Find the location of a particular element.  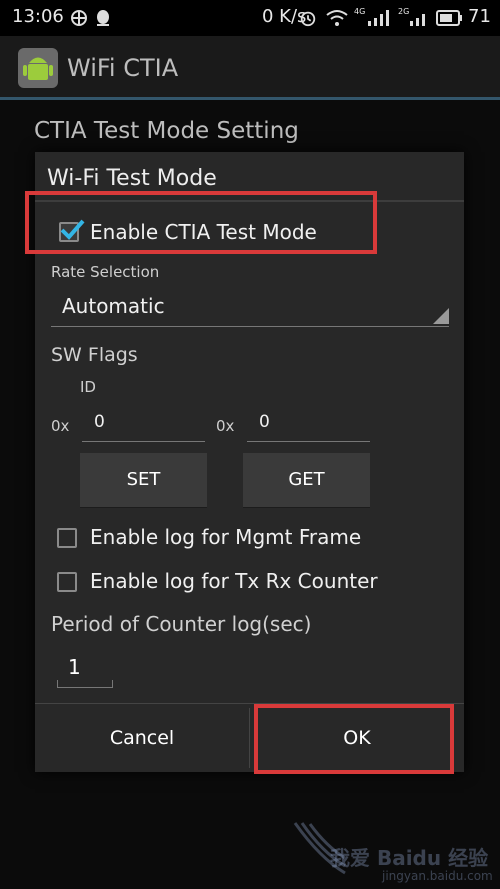

baidu-watermark: 我爱 Baidu 经验 jingyan.baidu.com is located at coordinates (395, 850).